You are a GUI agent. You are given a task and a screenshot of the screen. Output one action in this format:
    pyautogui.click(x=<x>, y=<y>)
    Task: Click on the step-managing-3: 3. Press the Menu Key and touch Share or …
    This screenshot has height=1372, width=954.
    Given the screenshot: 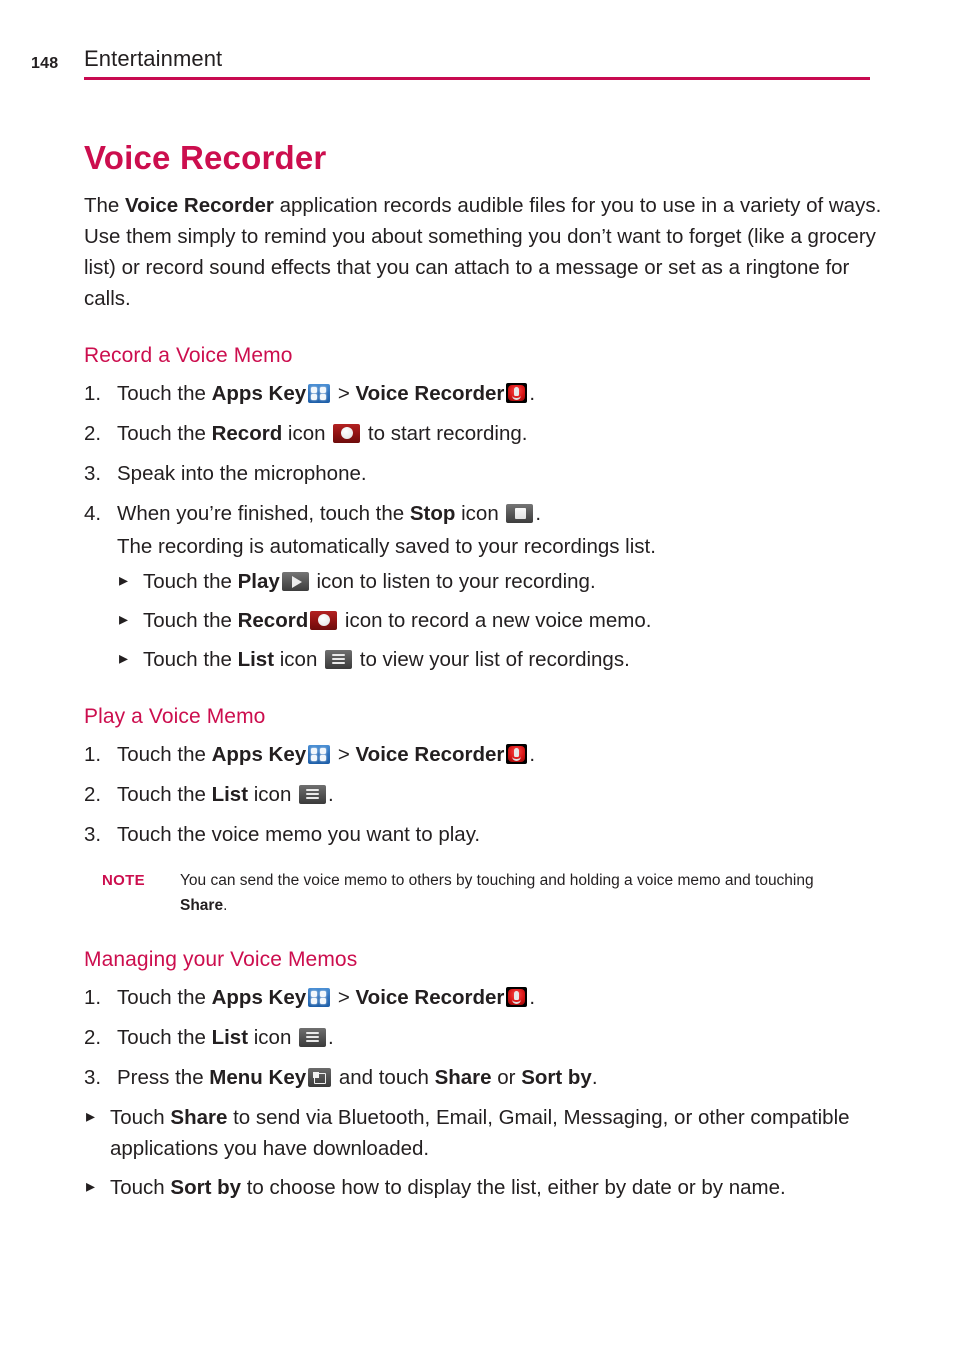 What is the action you would take?
    pyautogui.click(x=484, y=1077)
    